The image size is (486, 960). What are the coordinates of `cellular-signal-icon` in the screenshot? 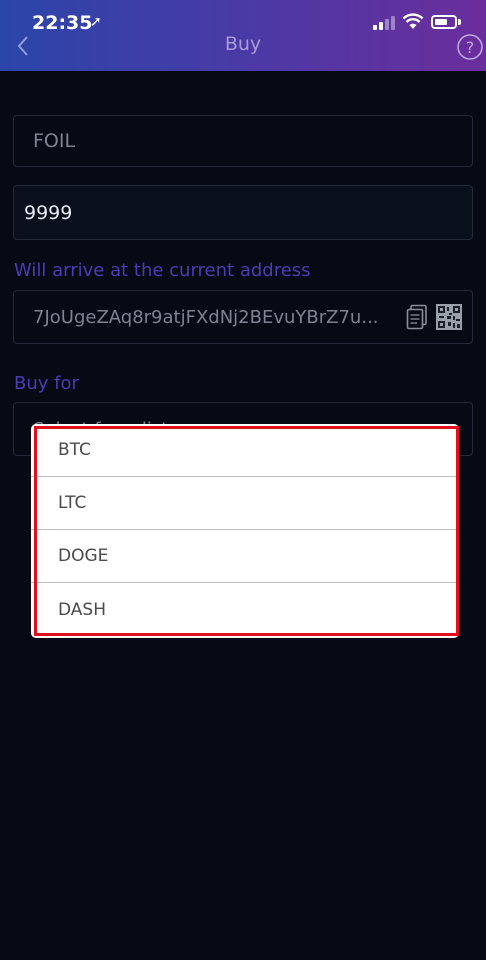 It's located at (385, 23).